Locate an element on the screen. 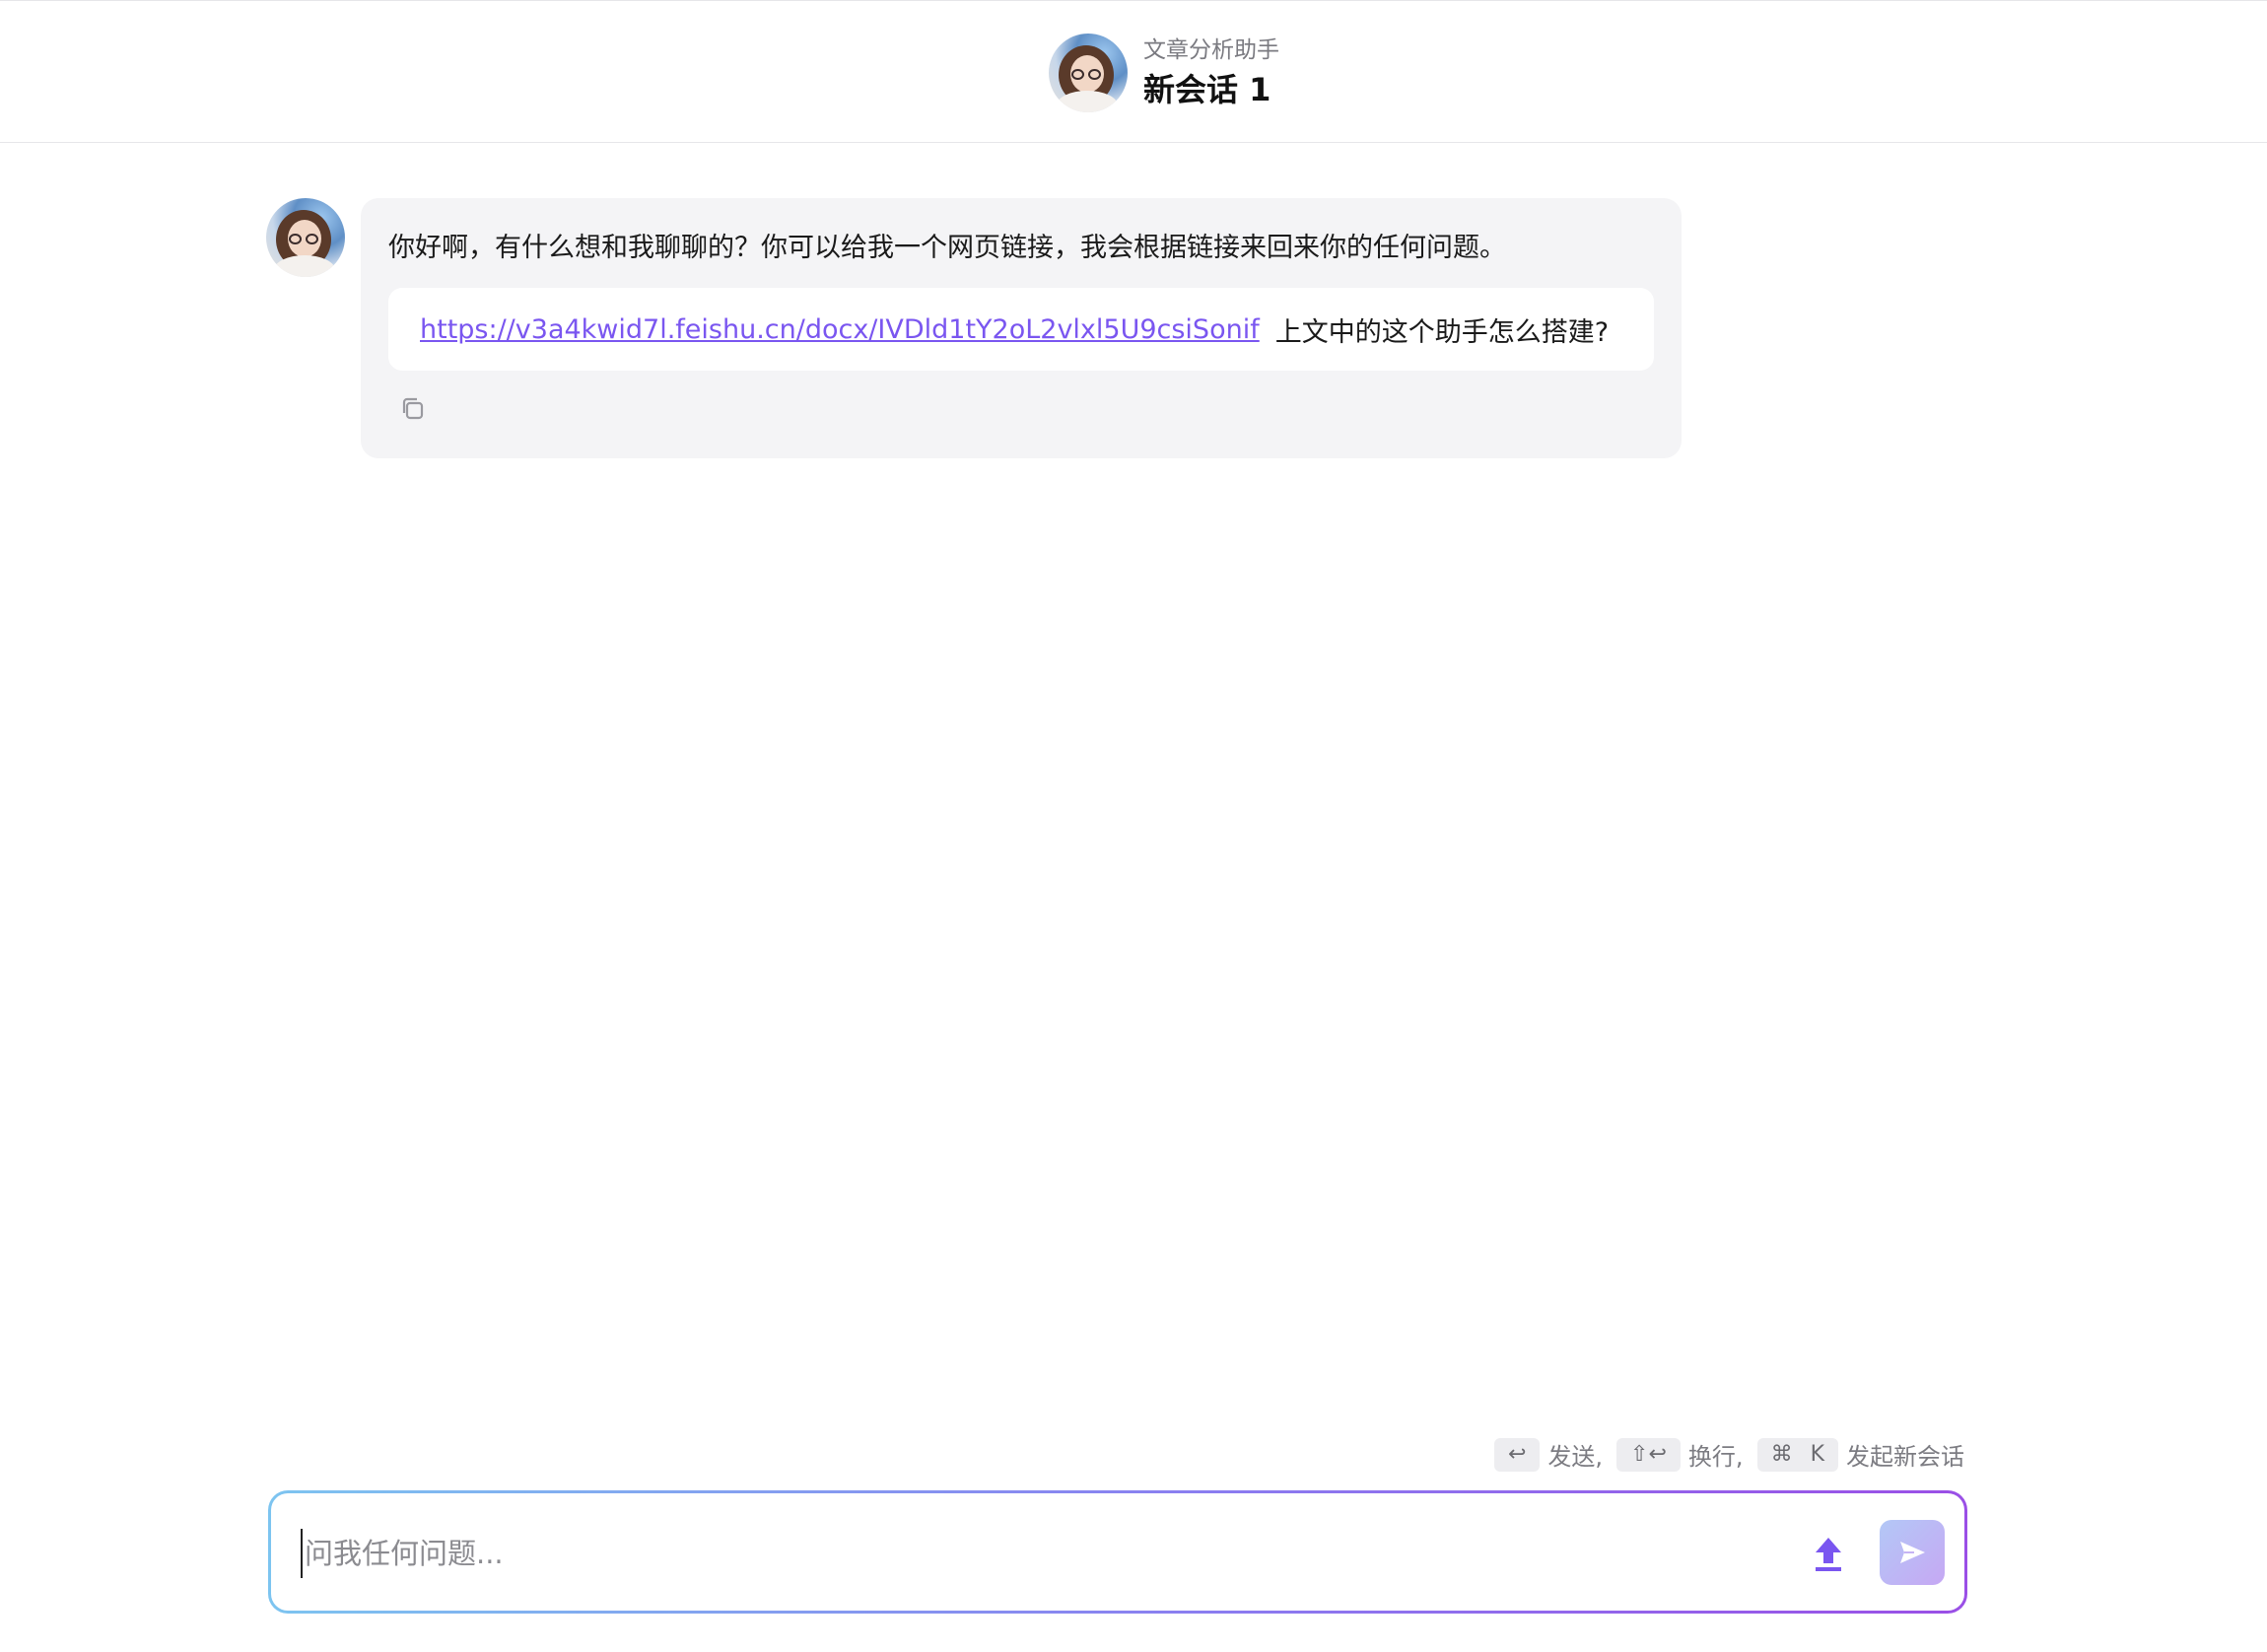 The image size is (2267, 1652). conversation-title: 新会话 1 is located at coordinates (1211, 89).